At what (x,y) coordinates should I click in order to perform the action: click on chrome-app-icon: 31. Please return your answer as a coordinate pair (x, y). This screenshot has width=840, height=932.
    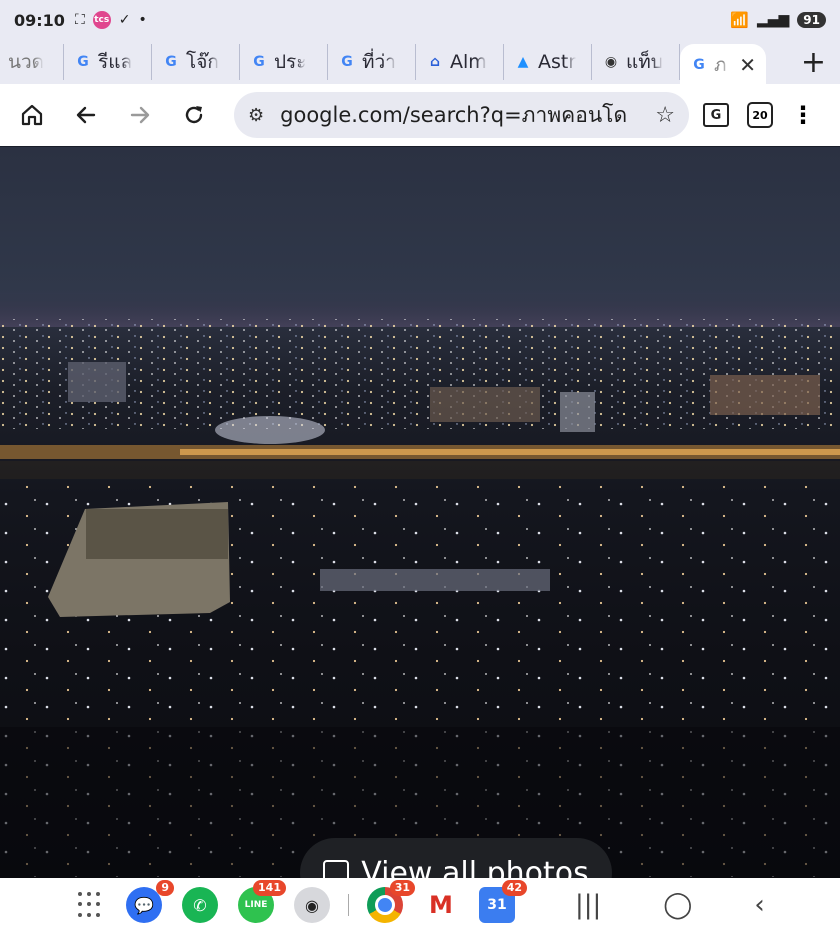
    Looking at the image, I should click on (391, 901).